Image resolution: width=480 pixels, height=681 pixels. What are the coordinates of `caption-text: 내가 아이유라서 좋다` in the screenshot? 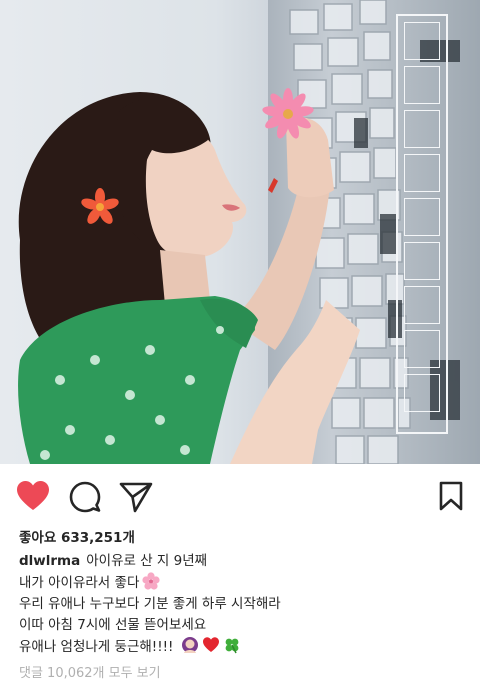 It's located at (79, 583).